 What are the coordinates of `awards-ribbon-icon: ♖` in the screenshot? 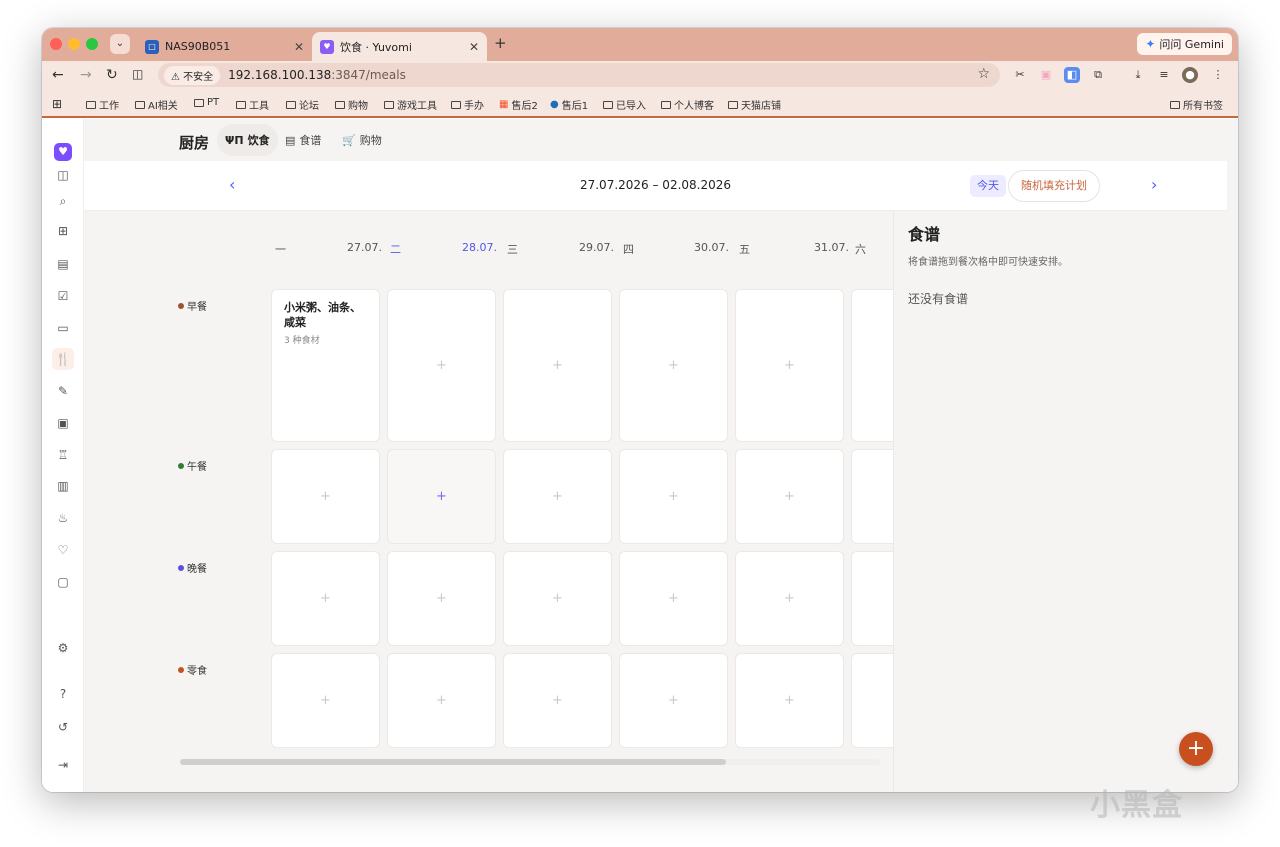 It's located at (63, 455).